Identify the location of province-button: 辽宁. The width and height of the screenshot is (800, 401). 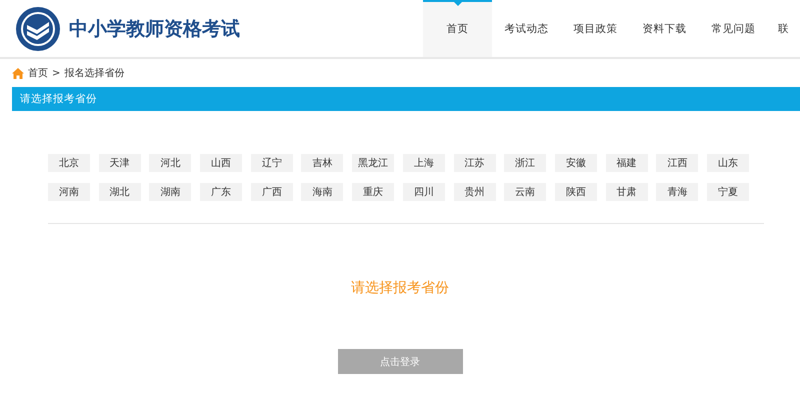
(271, 163).